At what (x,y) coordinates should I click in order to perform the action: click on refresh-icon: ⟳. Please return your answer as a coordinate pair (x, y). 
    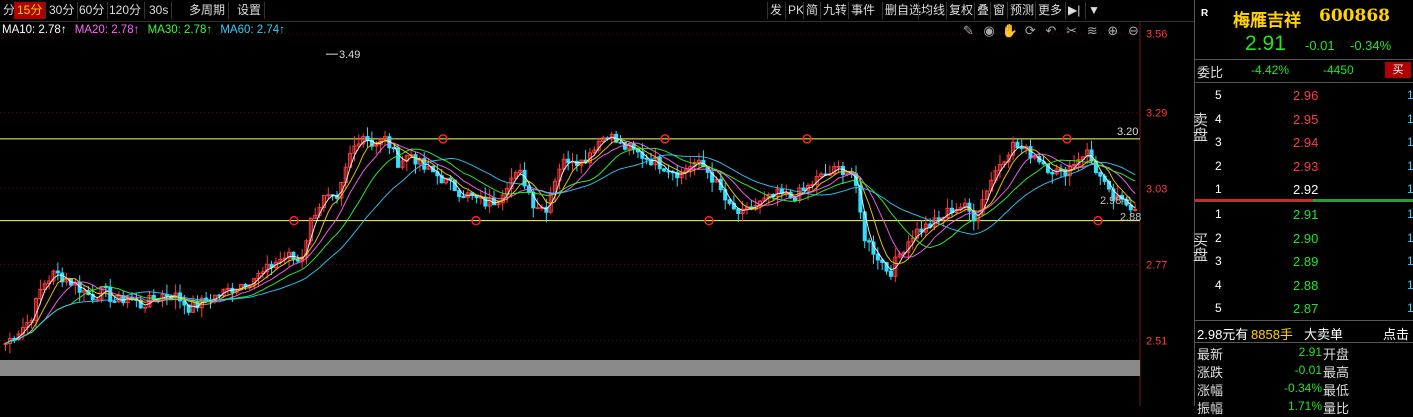
    Looking at the image, I should click on (1030, 31).